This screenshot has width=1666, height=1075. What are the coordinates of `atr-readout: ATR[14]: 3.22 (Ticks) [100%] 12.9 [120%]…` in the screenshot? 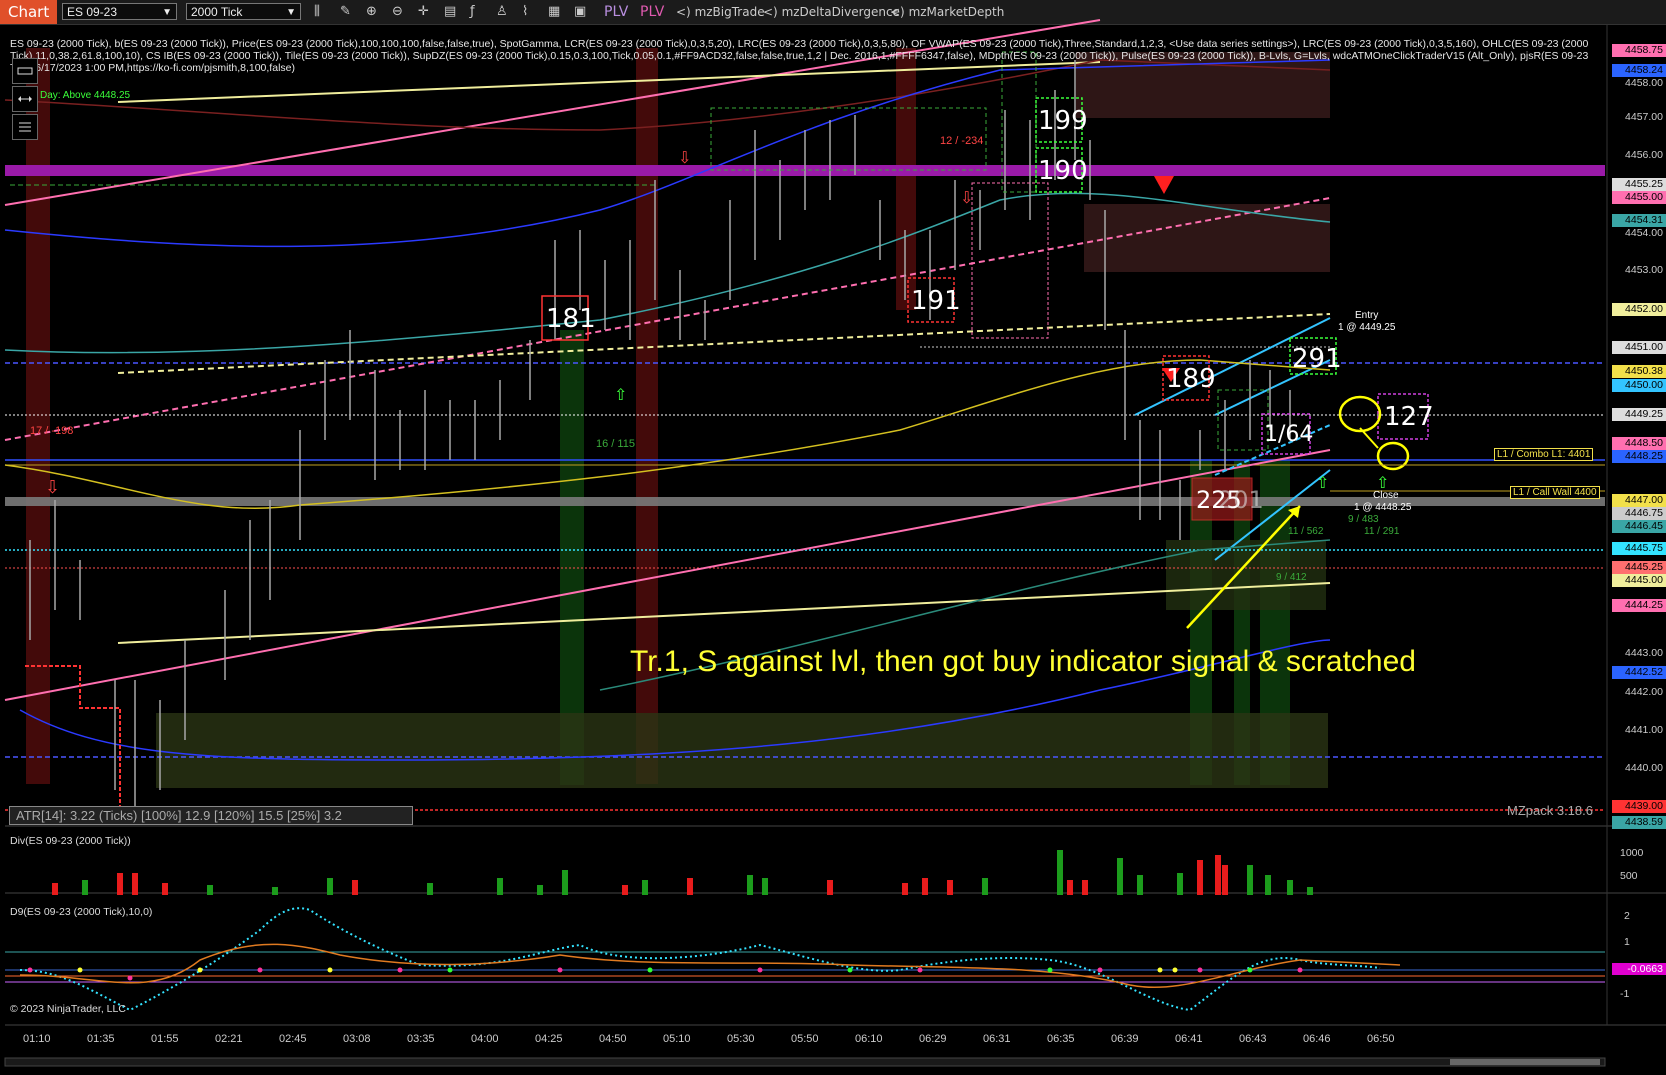 It's located at (211, 815).